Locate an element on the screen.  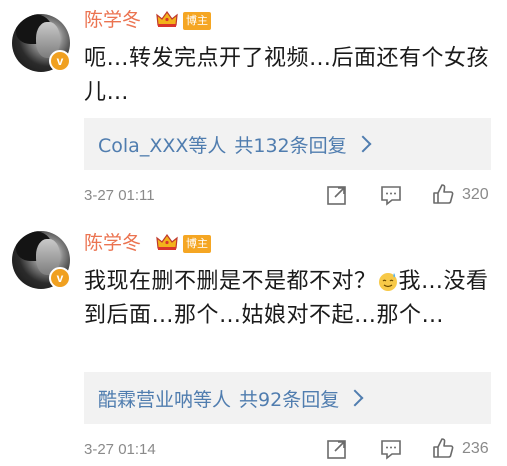
reply-count: 共92条回复 is located at coordinates (289, 399).